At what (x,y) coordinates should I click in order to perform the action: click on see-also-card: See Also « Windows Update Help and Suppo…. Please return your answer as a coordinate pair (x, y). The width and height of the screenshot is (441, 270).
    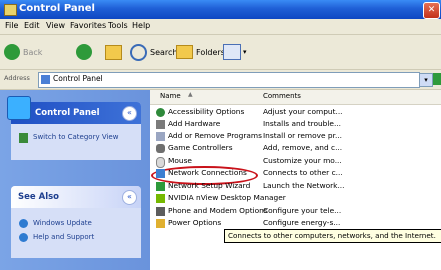
    Looking at the image, I should click on (76, 222).